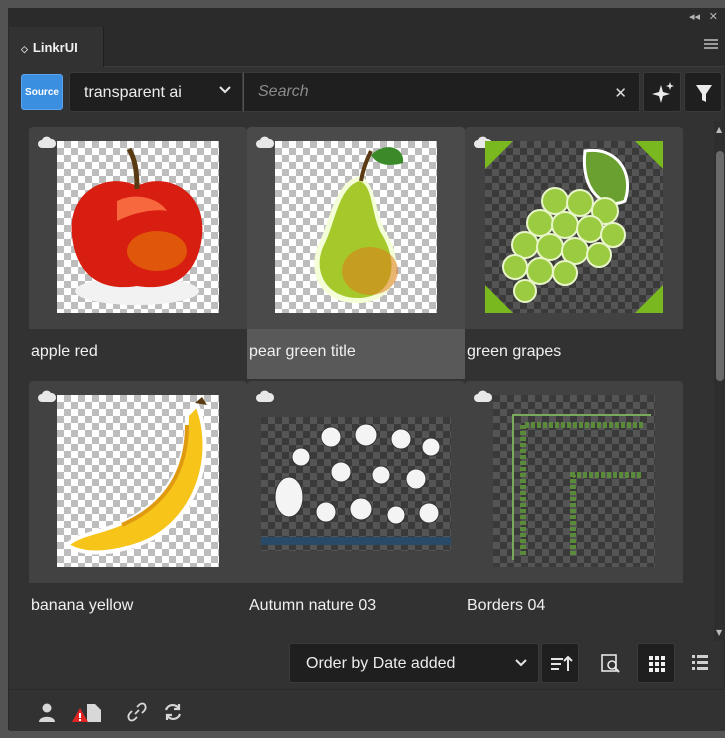 This screenshot has width=725, height=738. I want to click on asset-label: apple red, so click(64, 351).